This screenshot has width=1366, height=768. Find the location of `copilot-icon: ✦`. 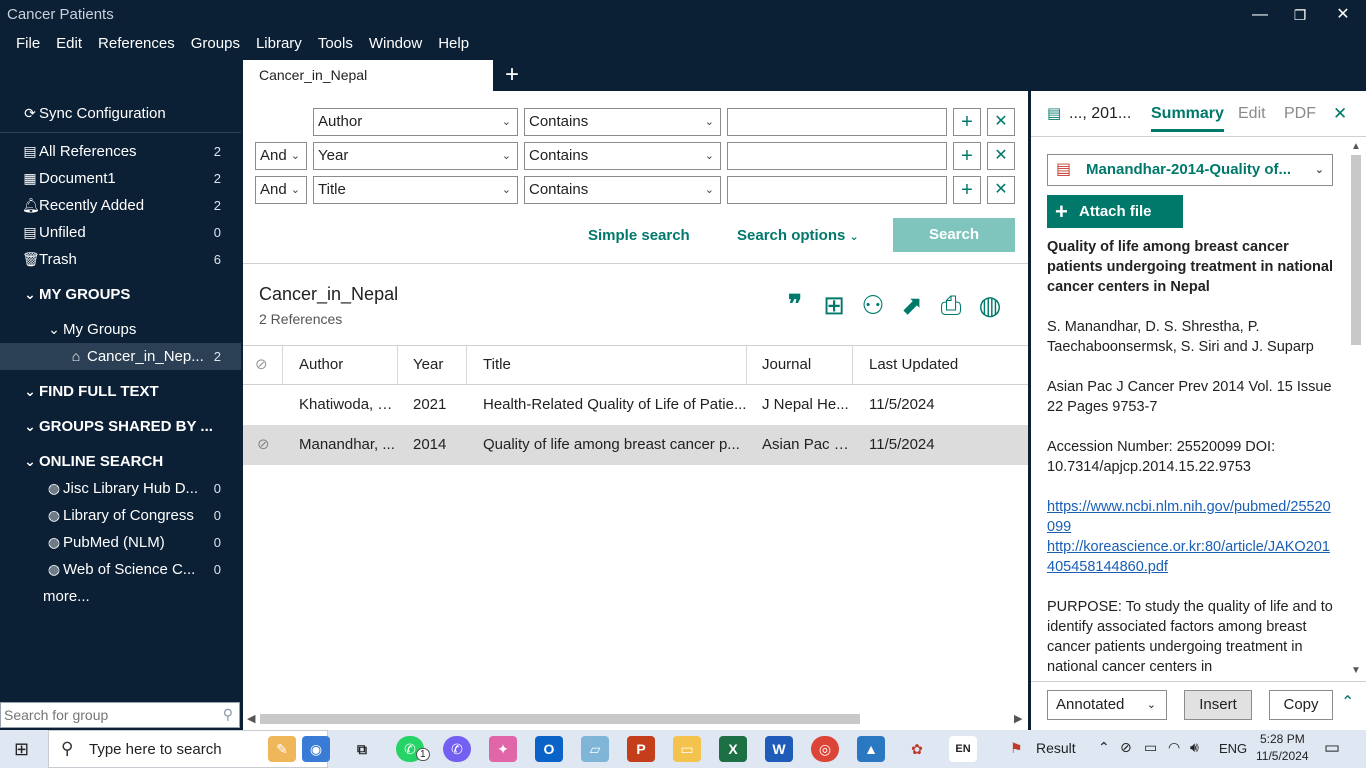

copilot-icon: ✦ is located at coordinates (503, 749).